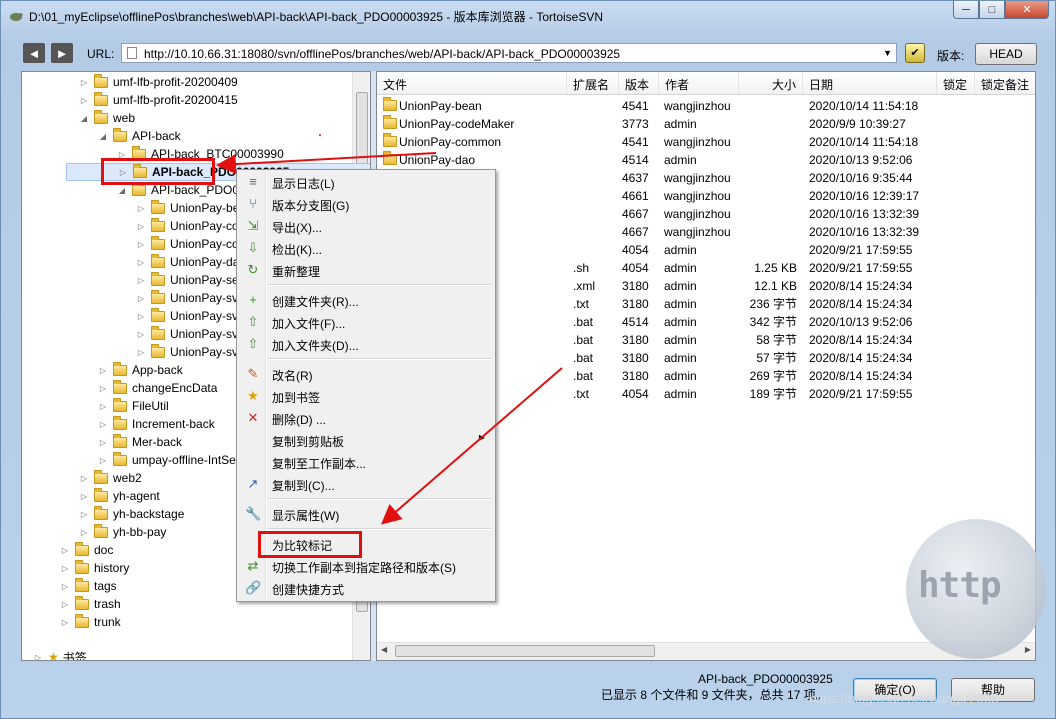 This screenshot has height=719, width=1056. I want to click on arrow-to-compare-mark, so click(471, 446).